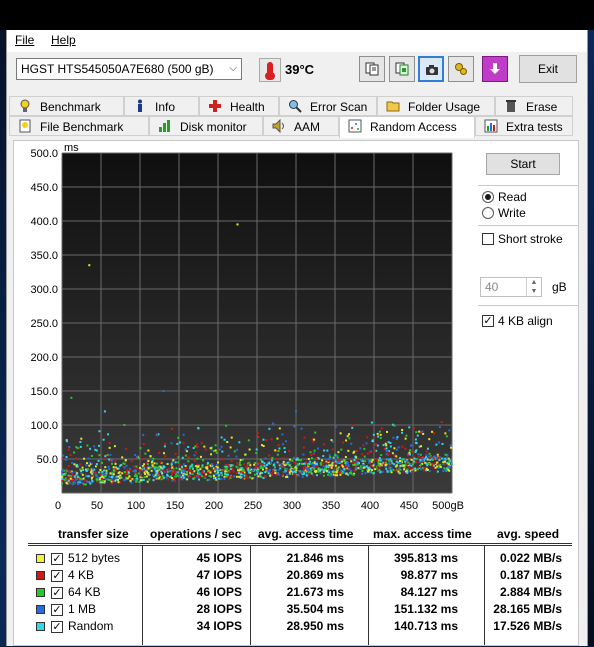  What do you see at coordinates (431, 69) in the screenshot?
I see `screenshot-button` at bounding box center [431, 69].